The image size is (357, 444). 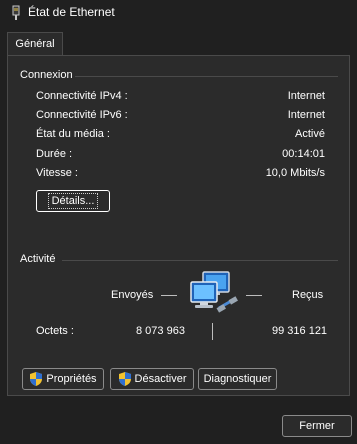 What do you see at coordinates (73, 134) in the screenshot?
I see `media-state-label: État du média :` at bounding box center [73, 134].